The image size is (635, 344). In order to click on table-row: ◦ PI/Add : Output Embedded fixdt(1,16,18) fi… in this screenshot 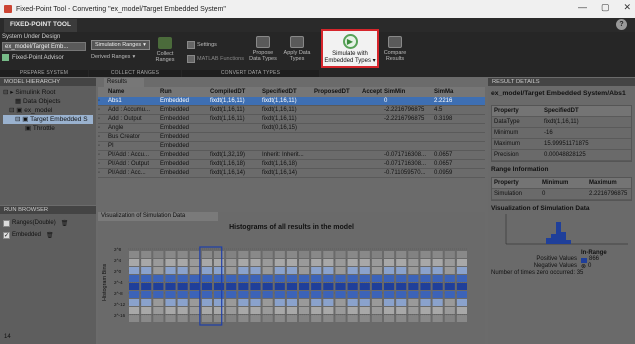, I will do `click(291, 164)`.